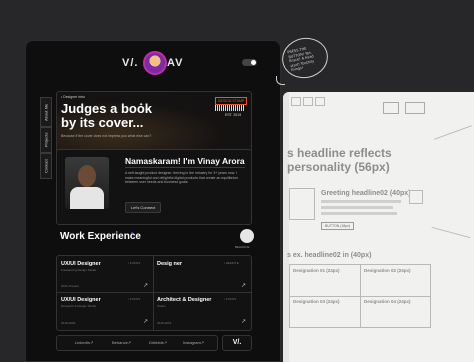  I want to click on wf-image-placeholder, so click(302, 204).